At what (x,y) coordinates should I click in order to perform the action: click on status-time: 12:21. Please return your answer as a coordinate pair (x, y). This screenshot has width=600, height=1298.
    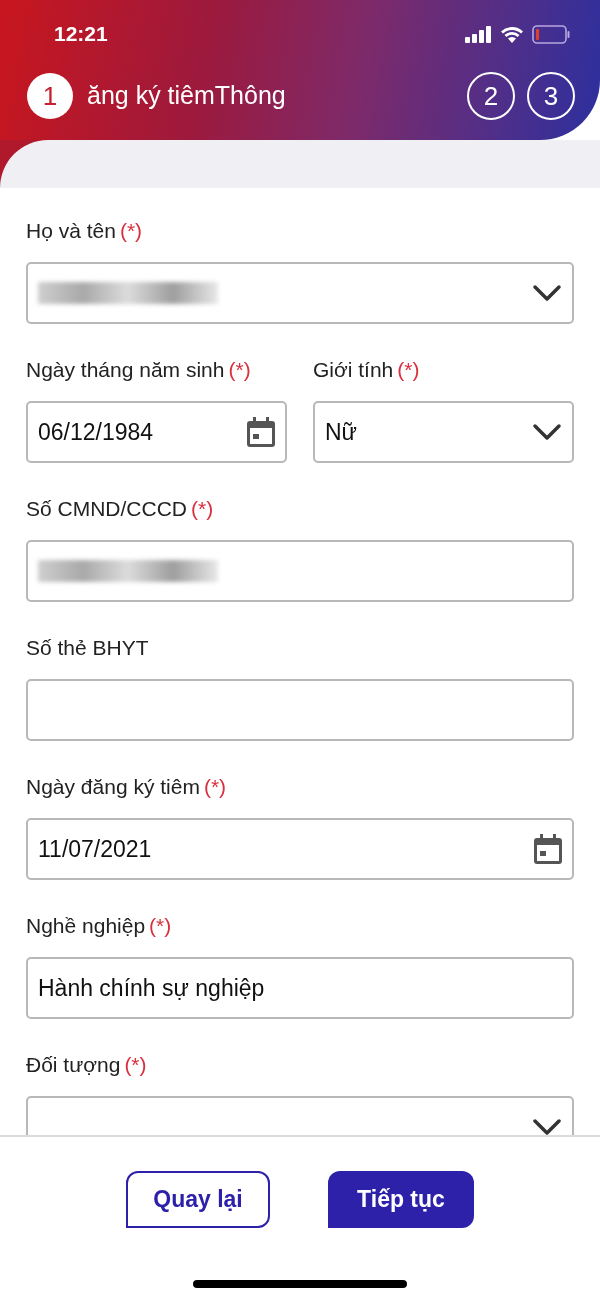
    Looking at the image, I should click on (81, 34).